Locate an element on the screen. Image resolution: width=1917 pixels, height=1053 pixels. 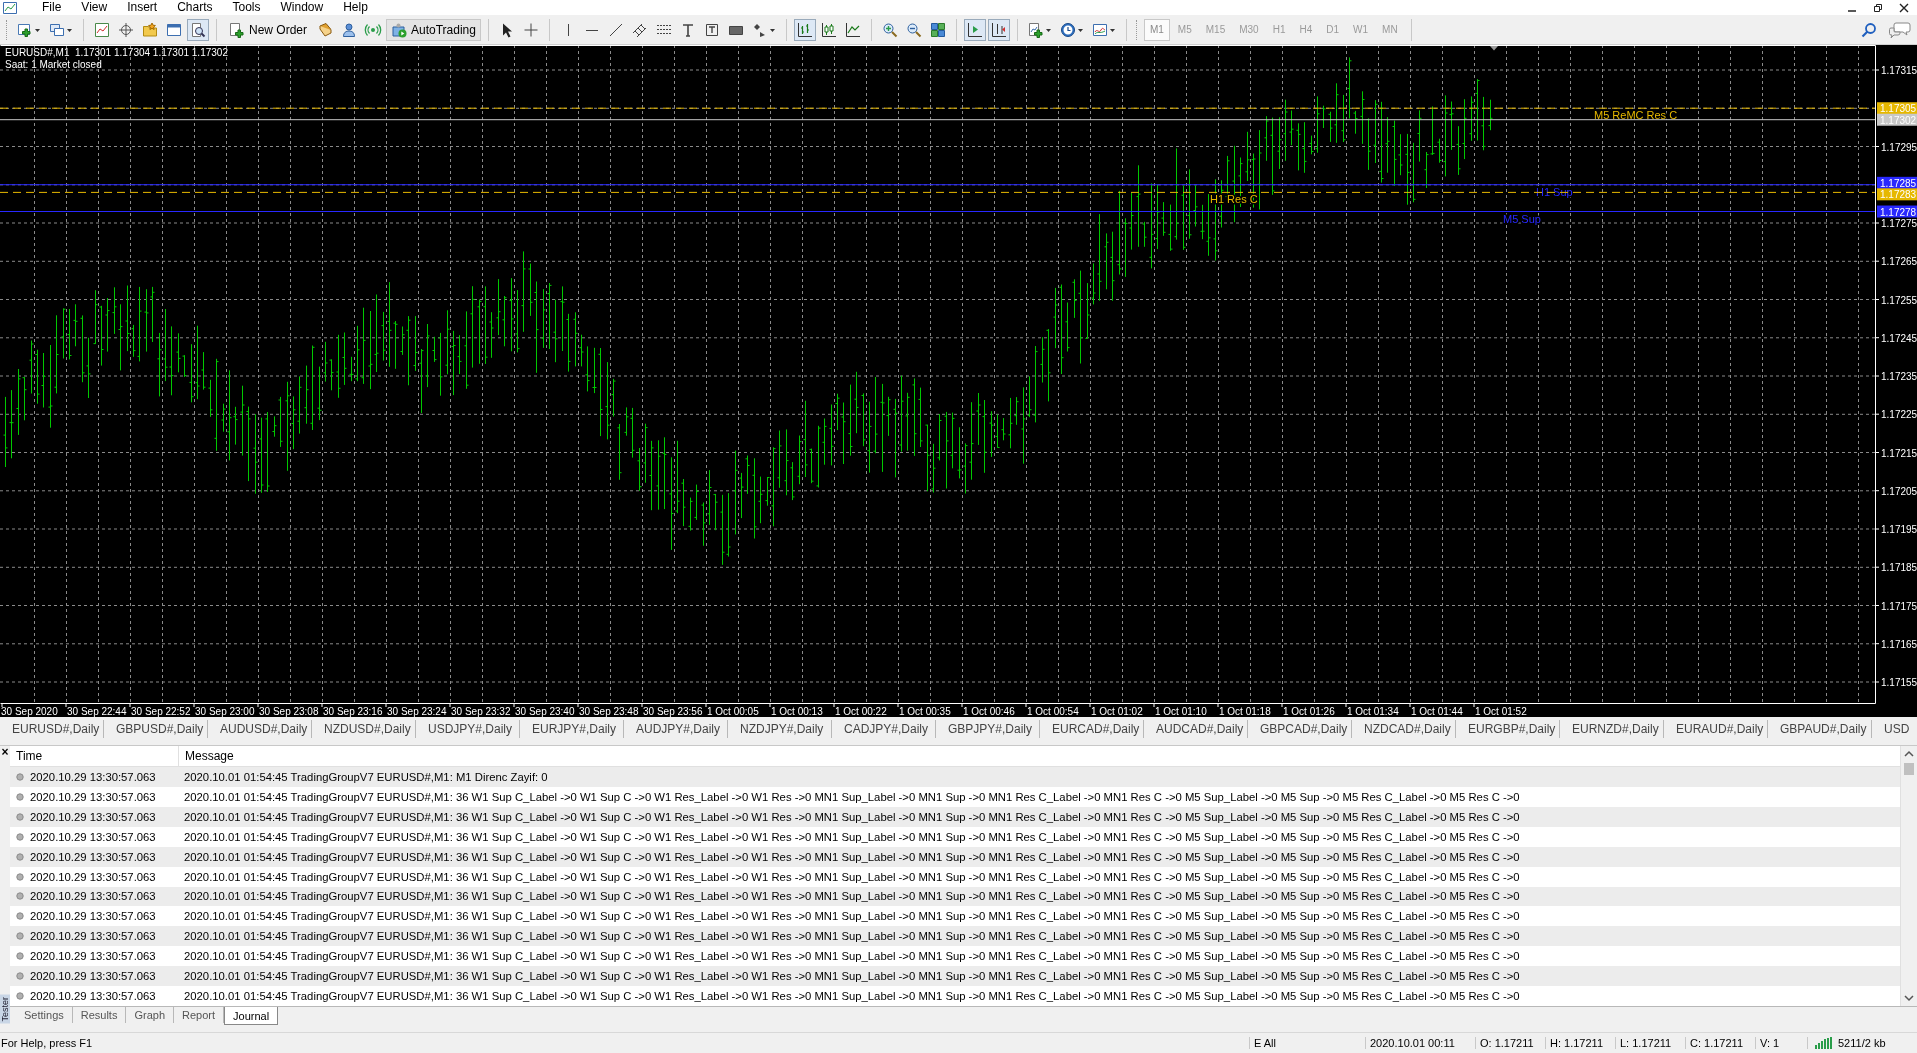
menu-item: Tools is located at coordinates (246, 7).